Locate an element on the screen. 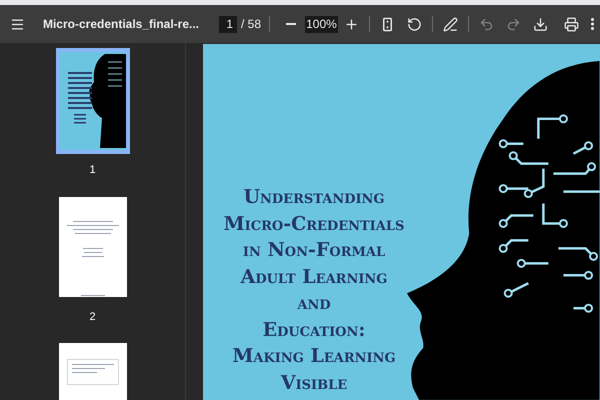  page-number: 2 is located at coordinates (92, 317).